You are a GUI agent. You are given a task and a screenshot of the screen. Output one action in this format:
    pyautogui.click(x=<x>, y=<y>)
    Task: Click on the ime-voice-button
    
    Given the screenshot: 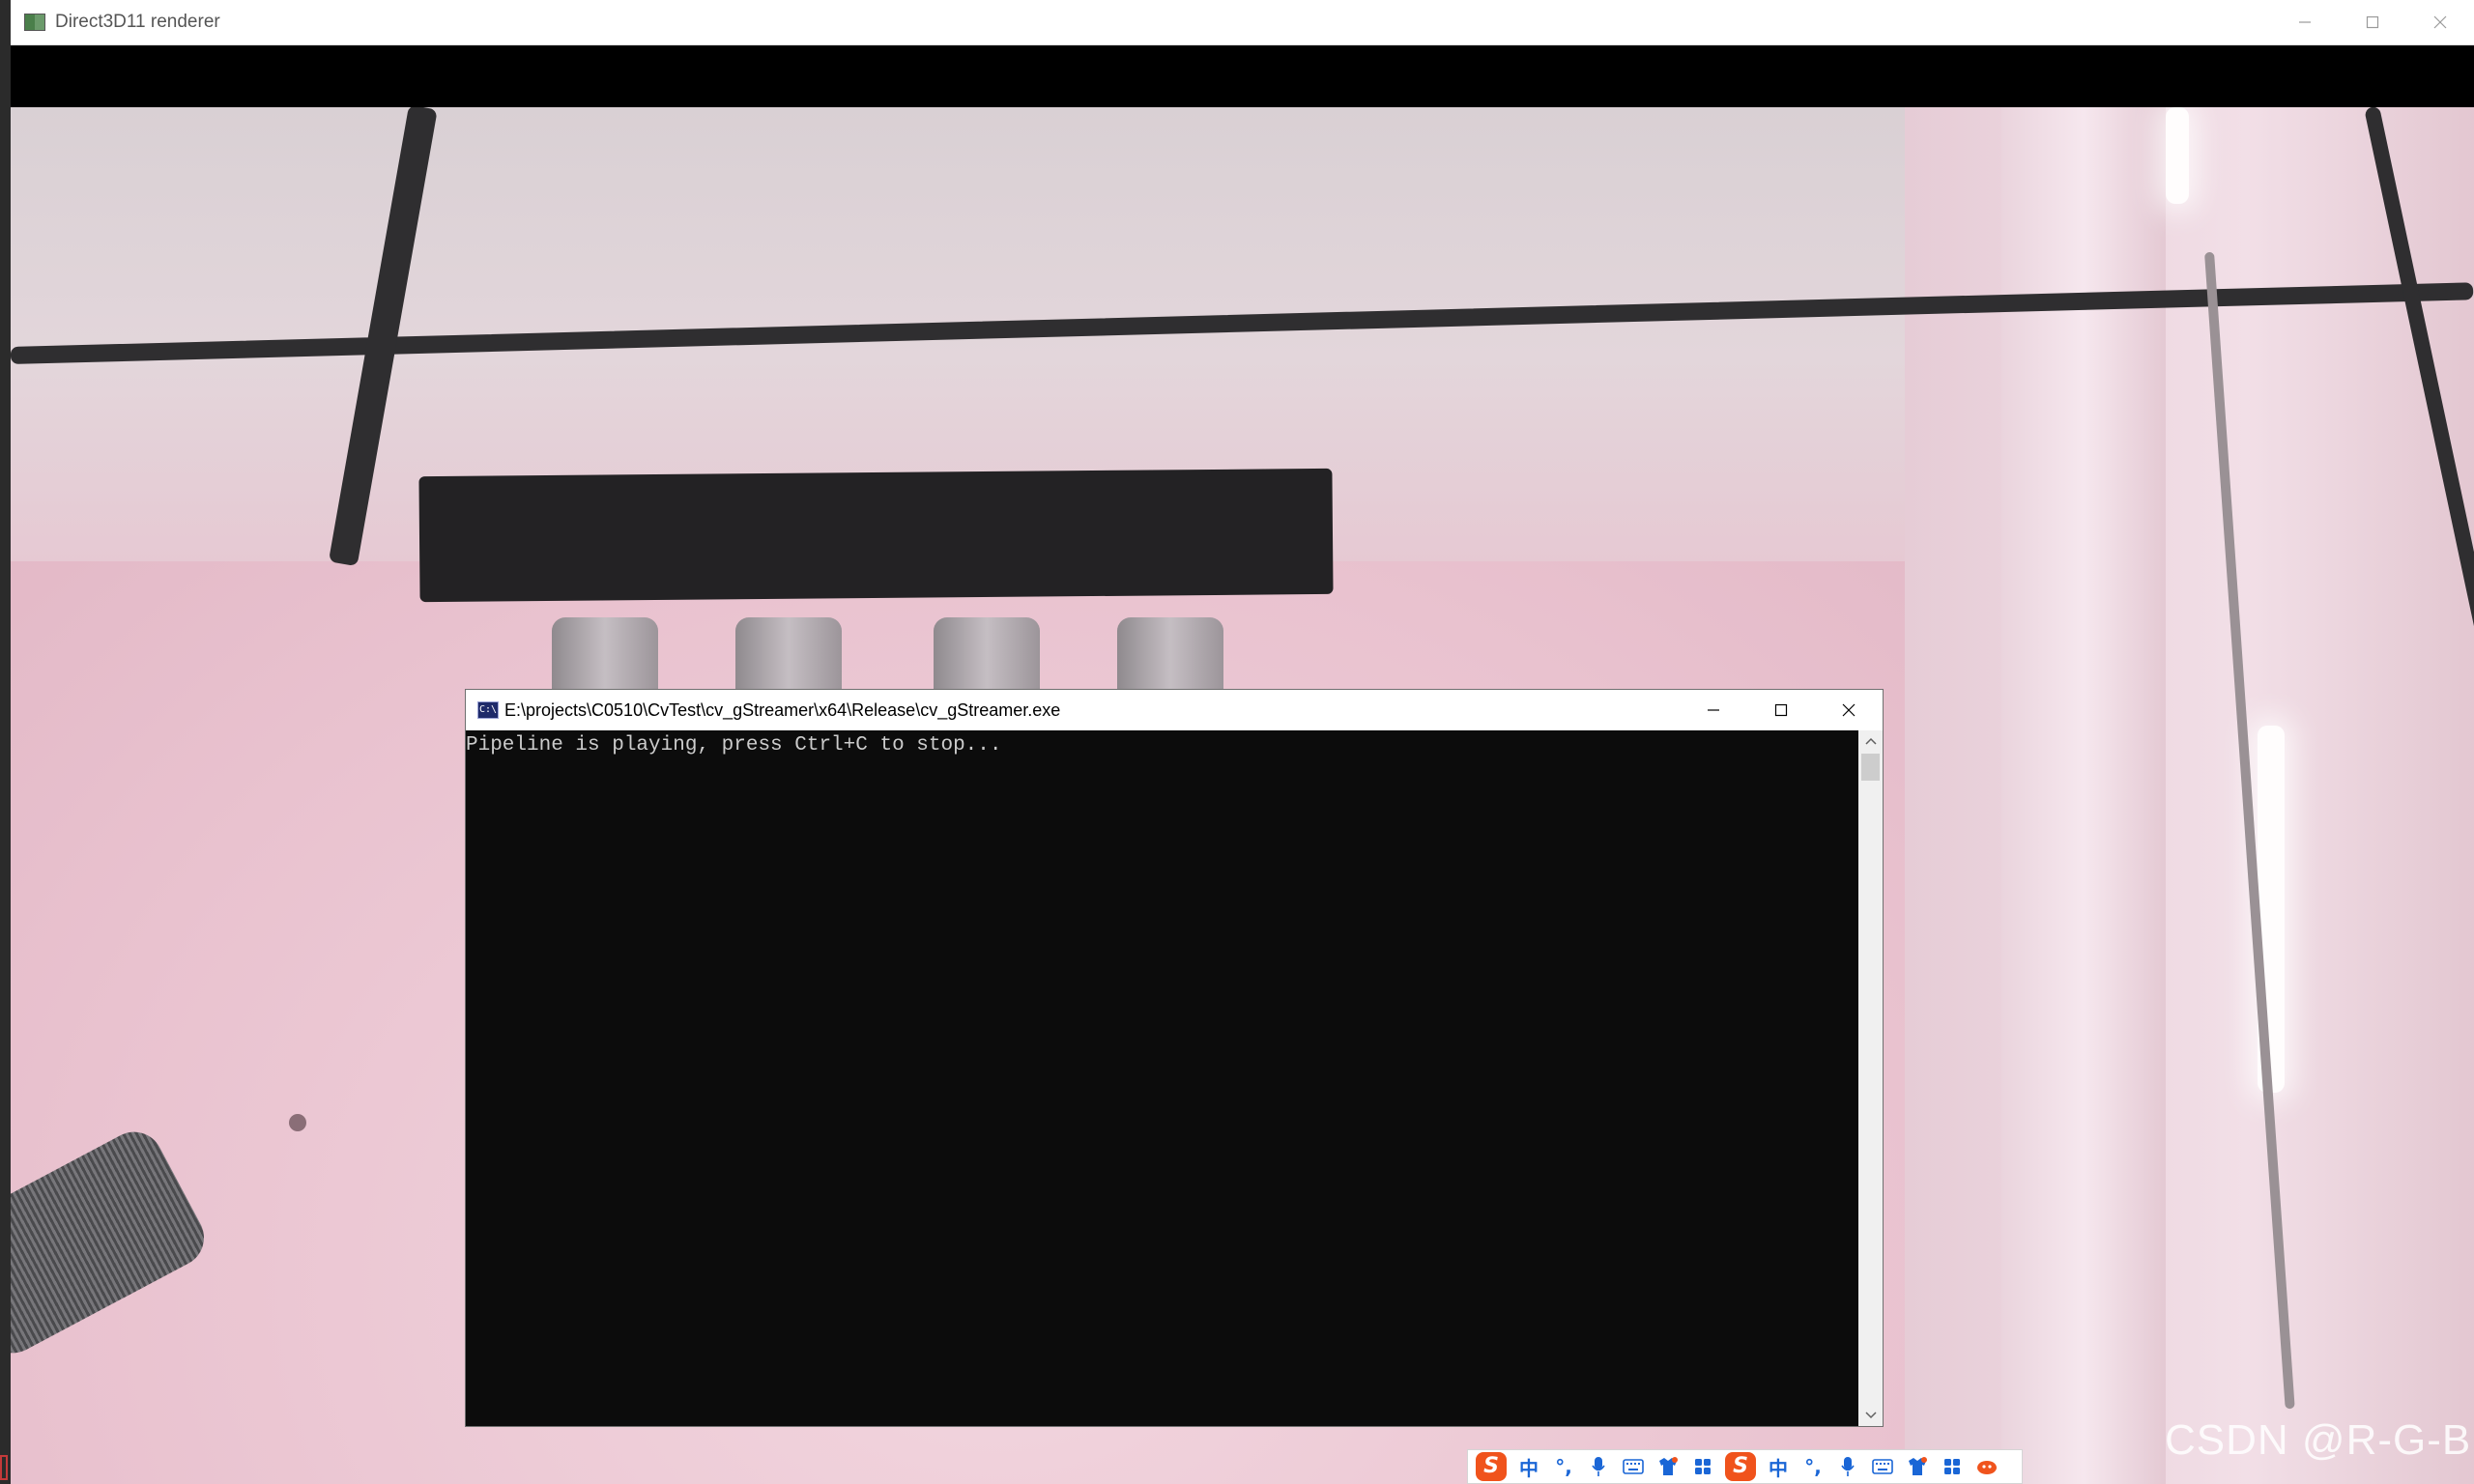 What is the action you would take?
    pyautogui.click(x=1599, y=1467)
    